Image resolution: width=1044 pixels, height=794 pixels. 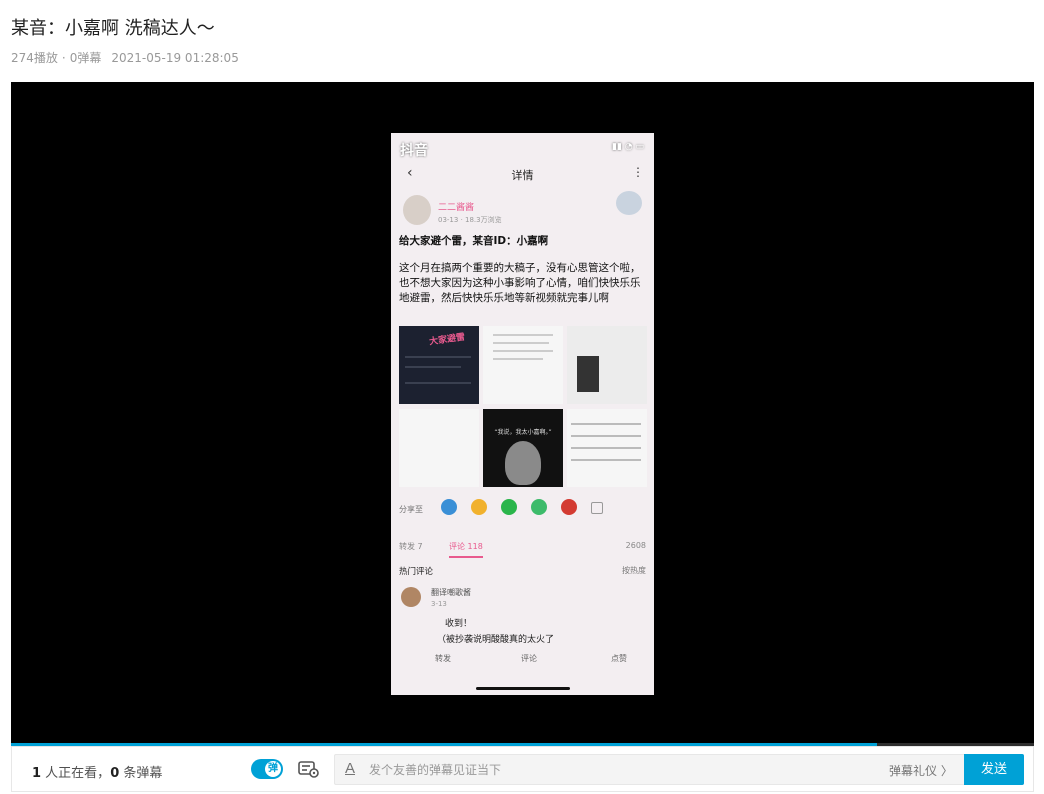 I want to click on video-title: 某音：小嘉啊 洗稿达人～, so click(x=113, y=28).